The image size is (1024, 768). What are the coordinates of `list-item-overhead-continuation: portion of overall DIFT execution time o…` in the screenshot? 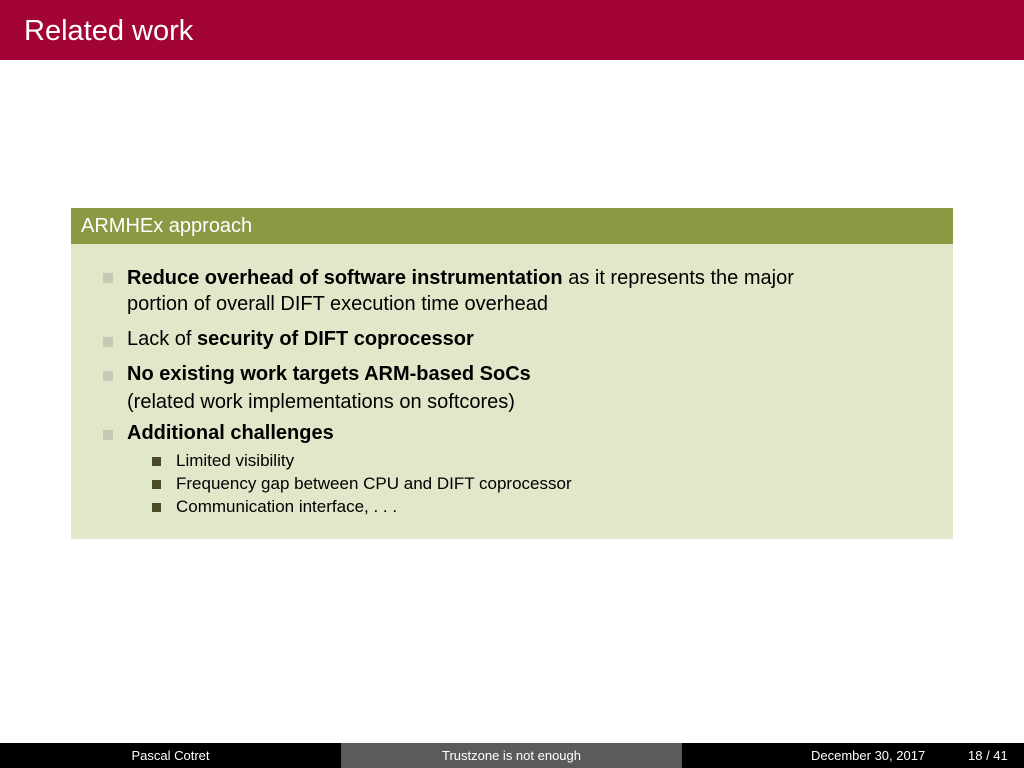 It's located at (337, 304).